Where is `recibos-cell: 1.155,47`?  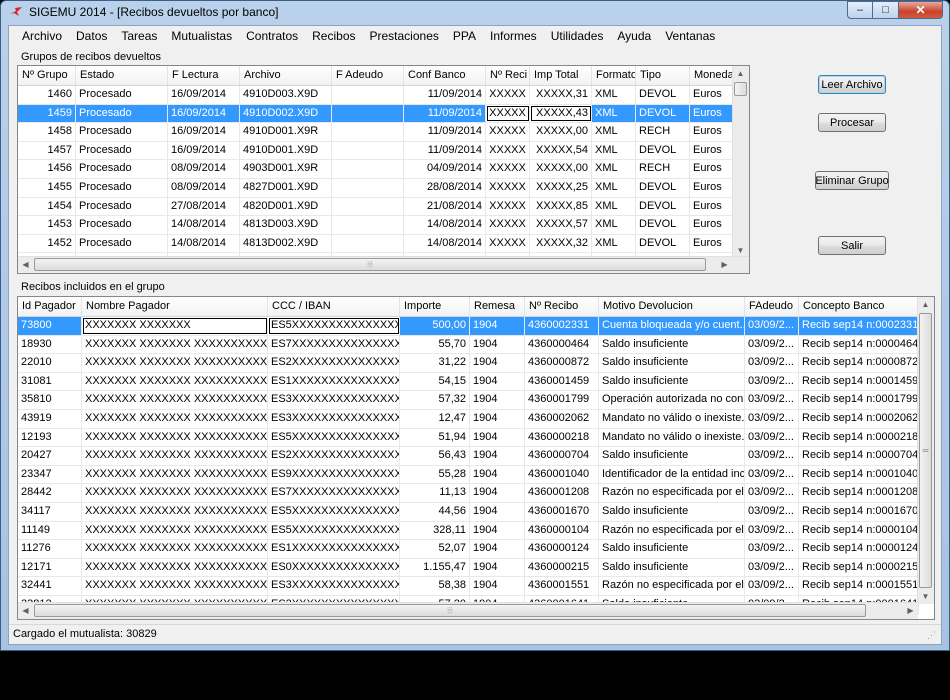
recibos-cell: 1.155,47 is located at coordinates (435, 567).